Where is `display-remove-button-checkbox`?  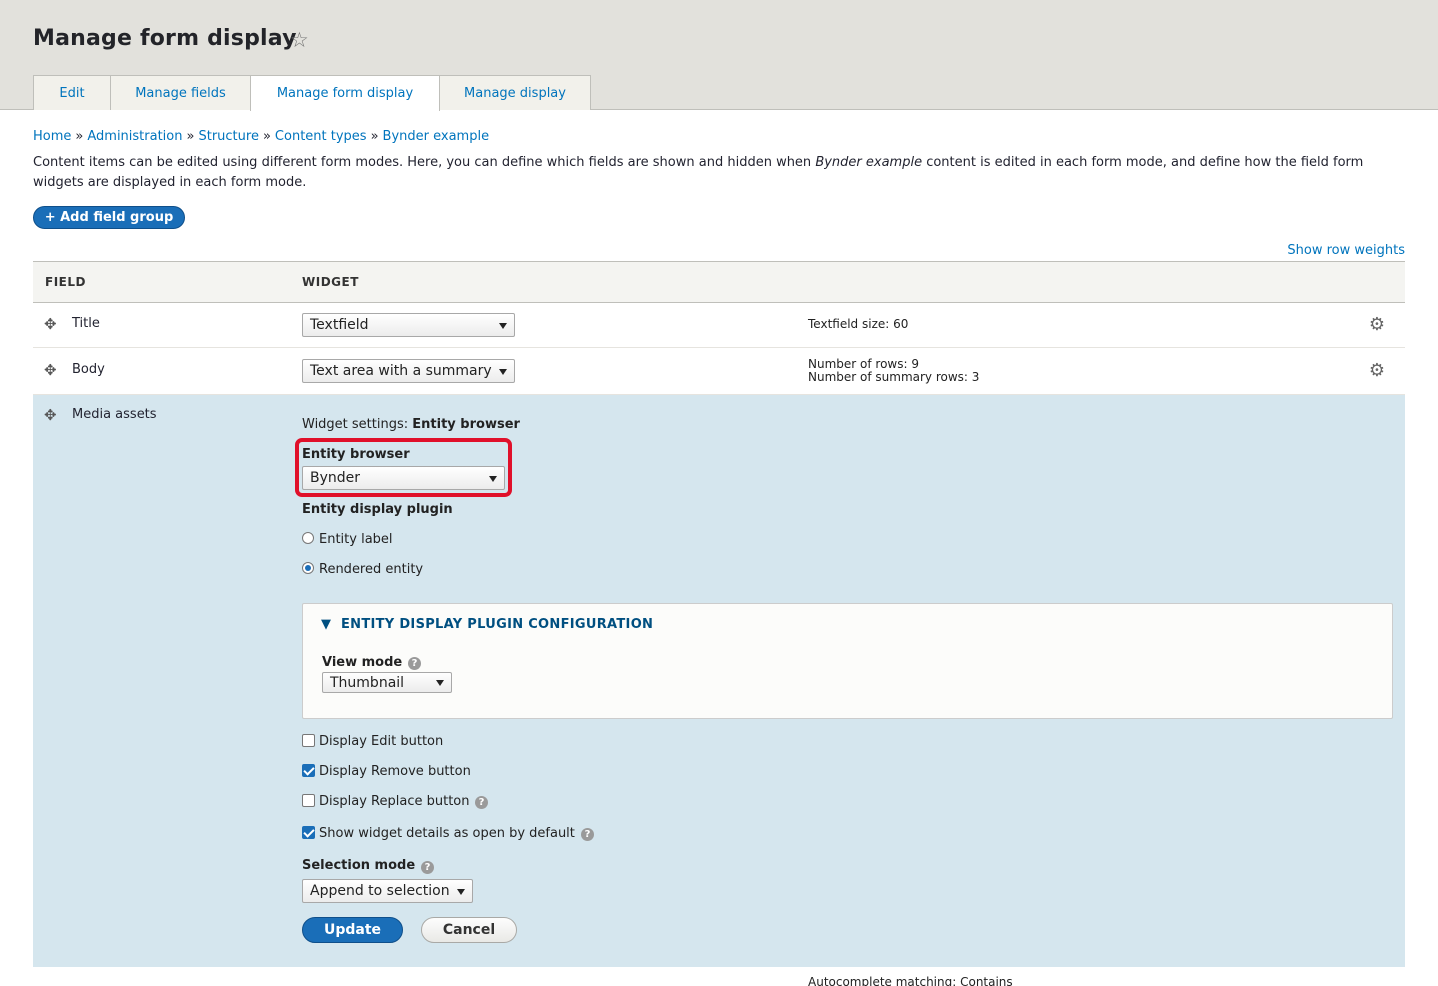 display-remove-button-checkbox is located at coordinates (308, 770).